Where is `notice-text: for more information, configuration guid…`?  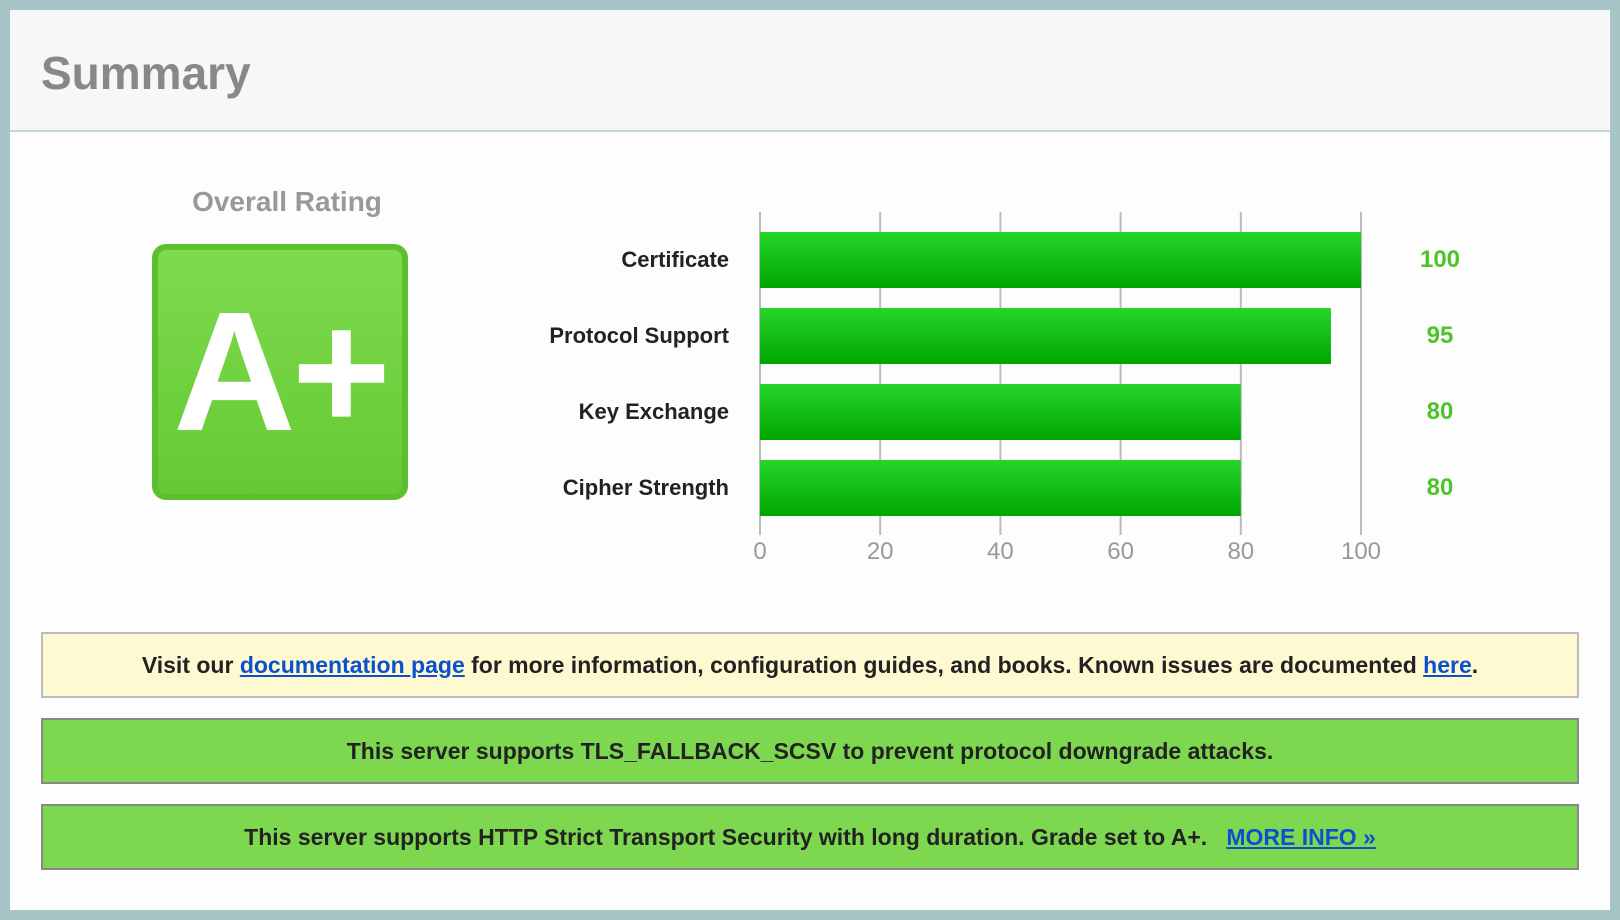
notice-text: for more information, configuration guid… is located at coordinates (944, 664).